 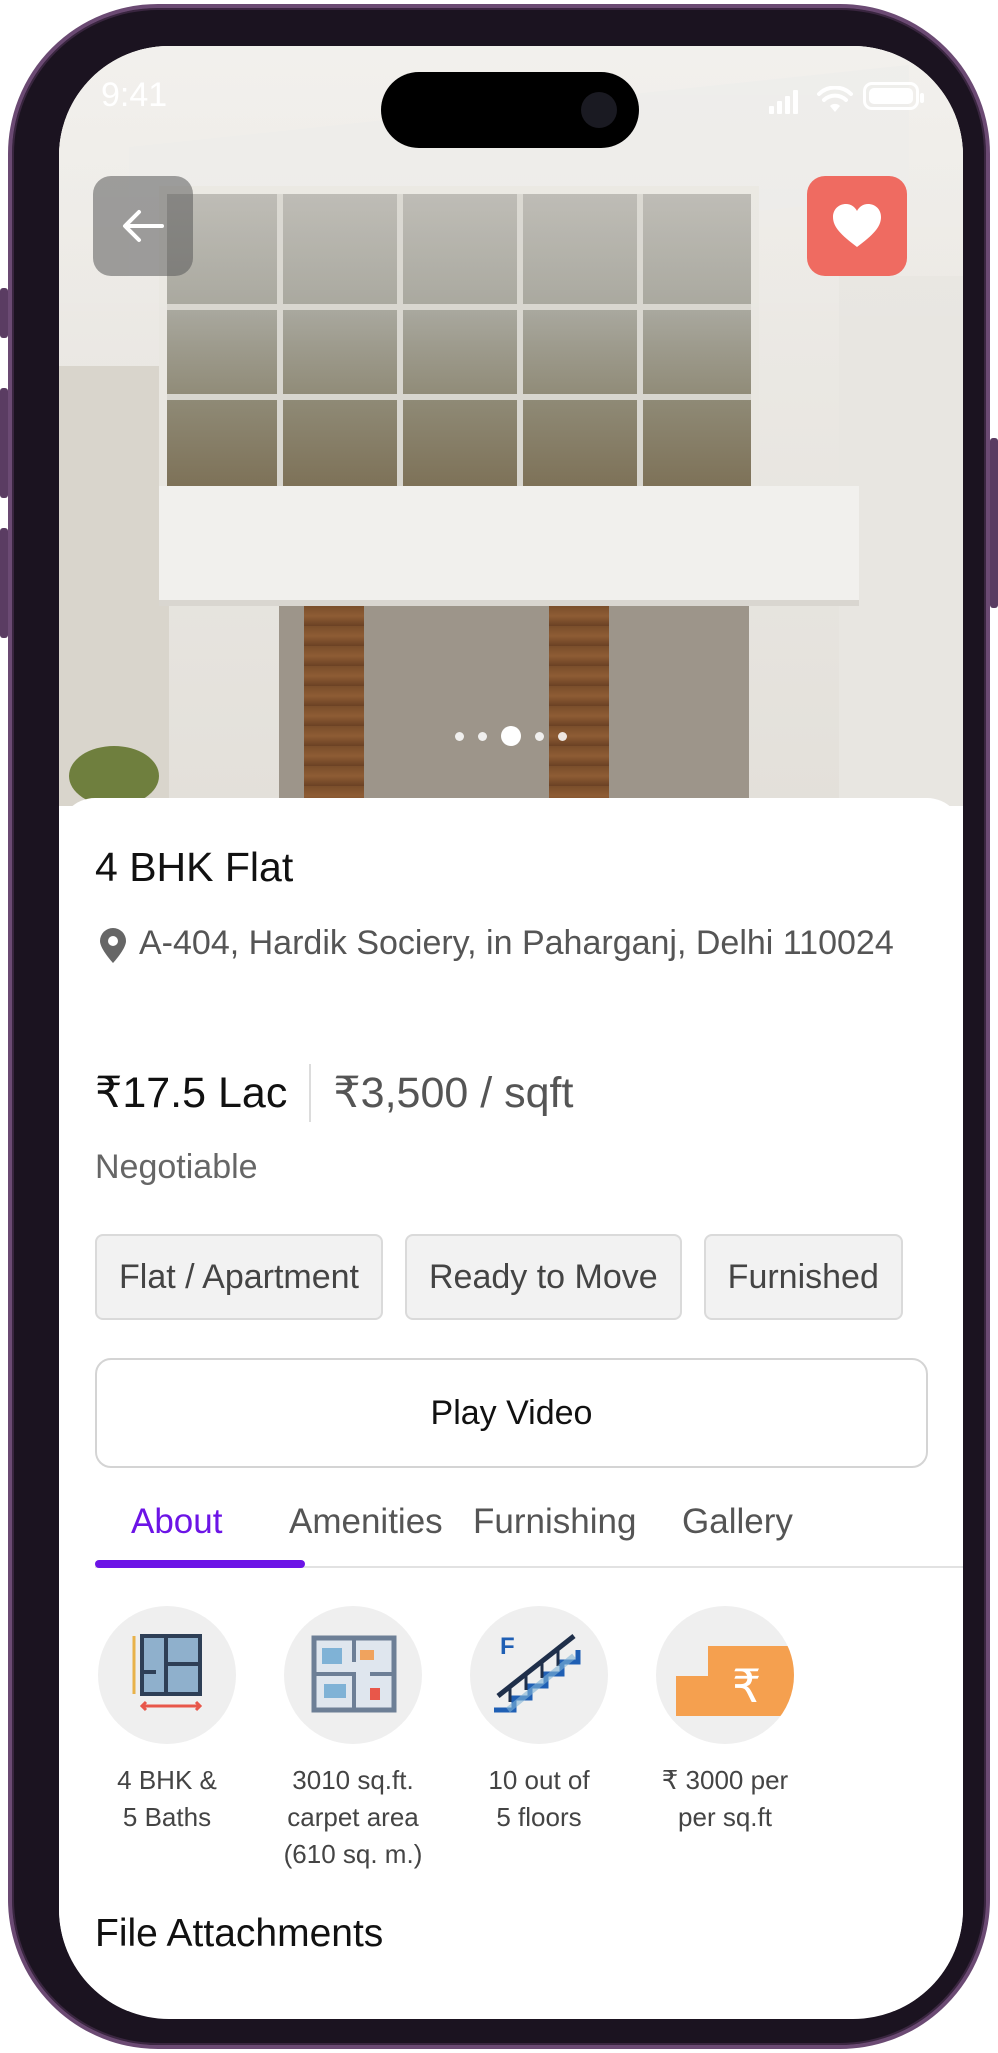 What do you see at coordinates (176, 1535) in the screenshot?
I see `tab-about: About` at bounding box center [176, 1535].